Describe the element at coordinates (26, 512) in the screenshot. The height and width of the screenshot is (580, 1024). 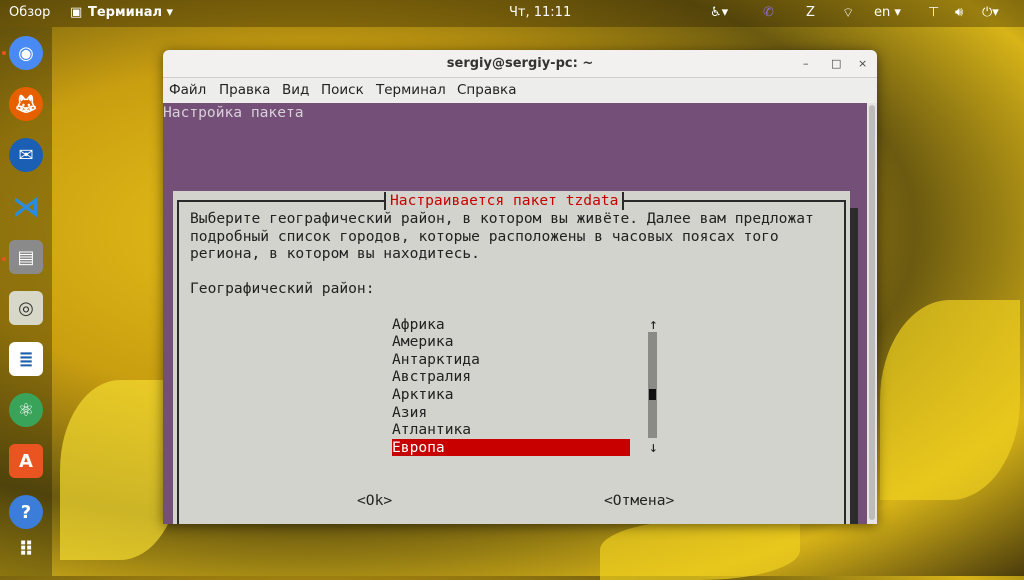
I see `help-icon: ?` at that location.